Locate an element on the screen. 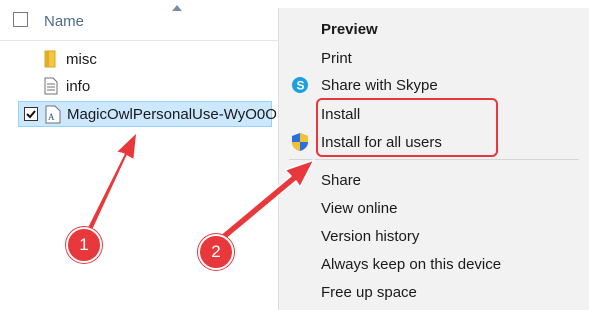  step-badge-1: 1 is located at coordinates (84, 245).